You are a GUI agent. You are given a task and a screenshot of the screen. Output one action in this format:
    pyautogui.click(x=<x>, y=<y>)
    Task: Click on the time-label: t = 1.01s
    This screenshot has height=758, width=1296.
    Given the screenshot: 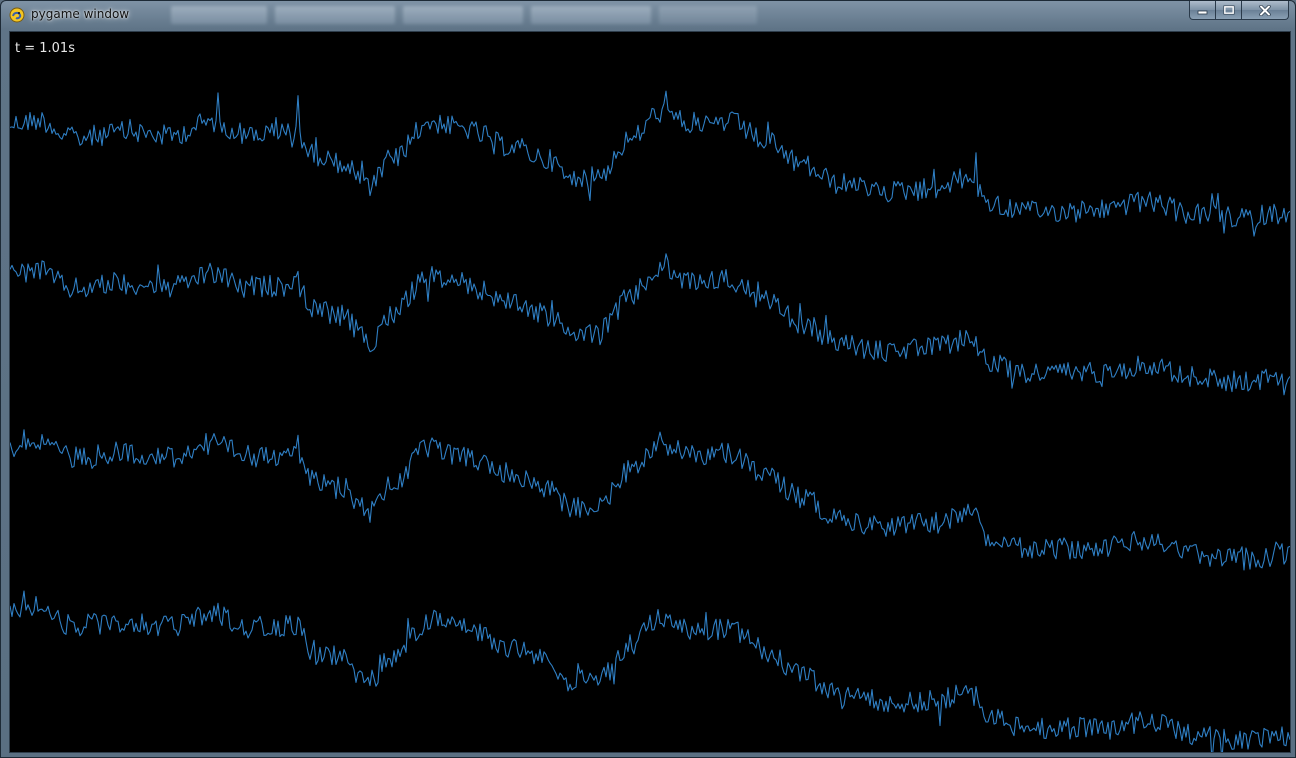 What is the action you would take?
    pyautogui.click(x=45, y=48)
    